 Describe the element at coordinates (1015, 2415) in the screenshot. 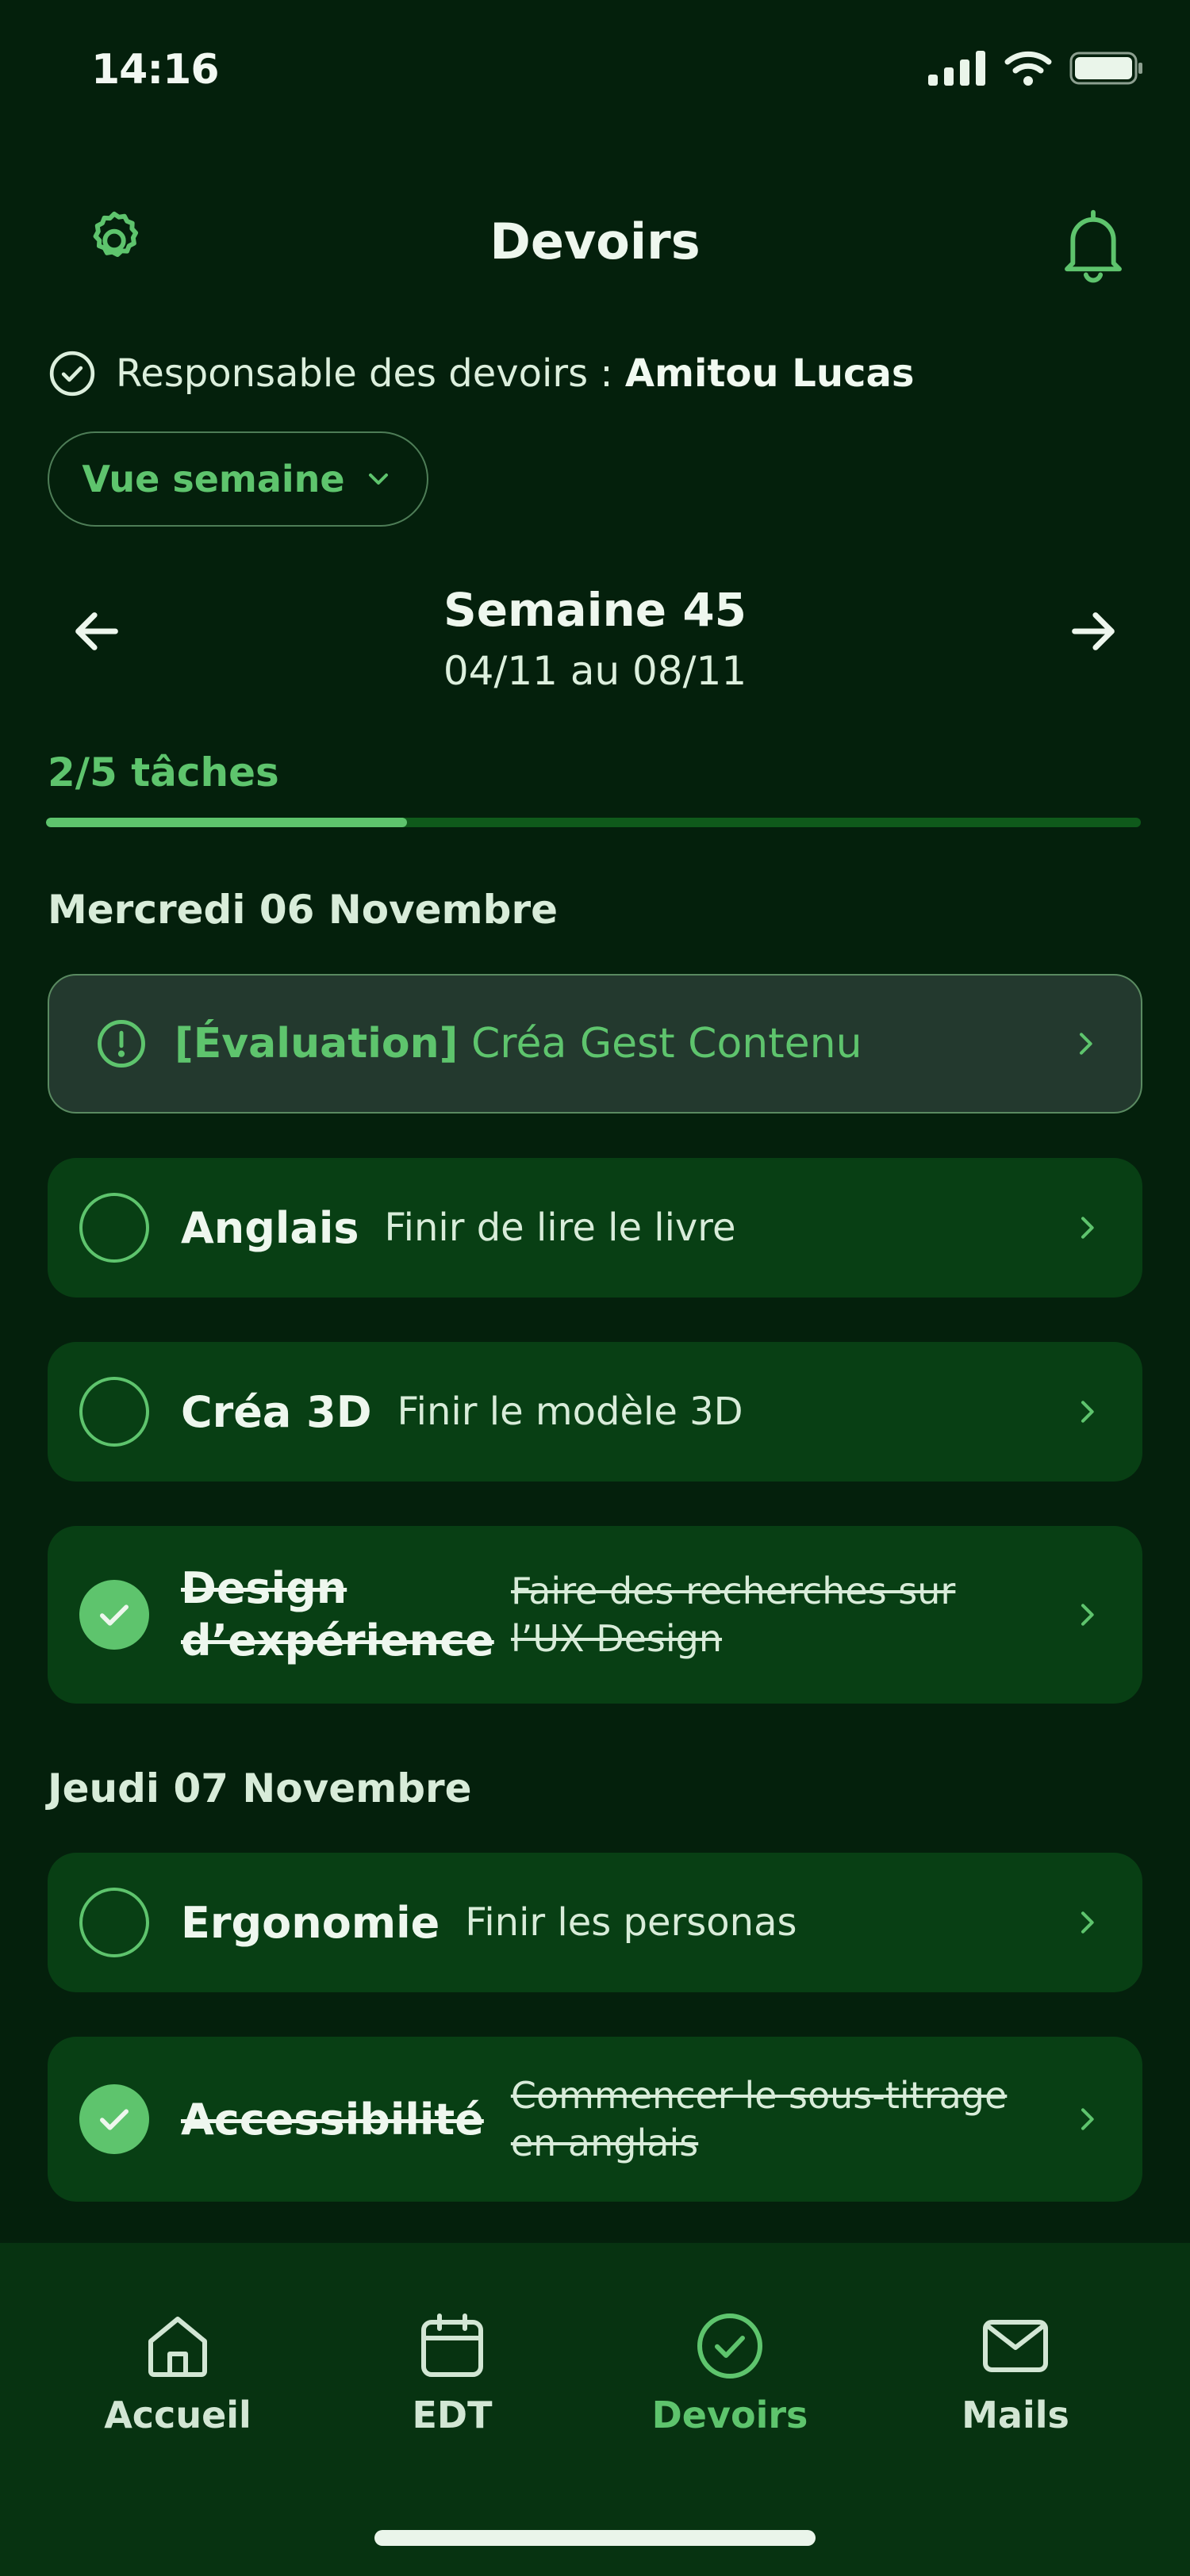

I see `tab-label: Mails` at that location.